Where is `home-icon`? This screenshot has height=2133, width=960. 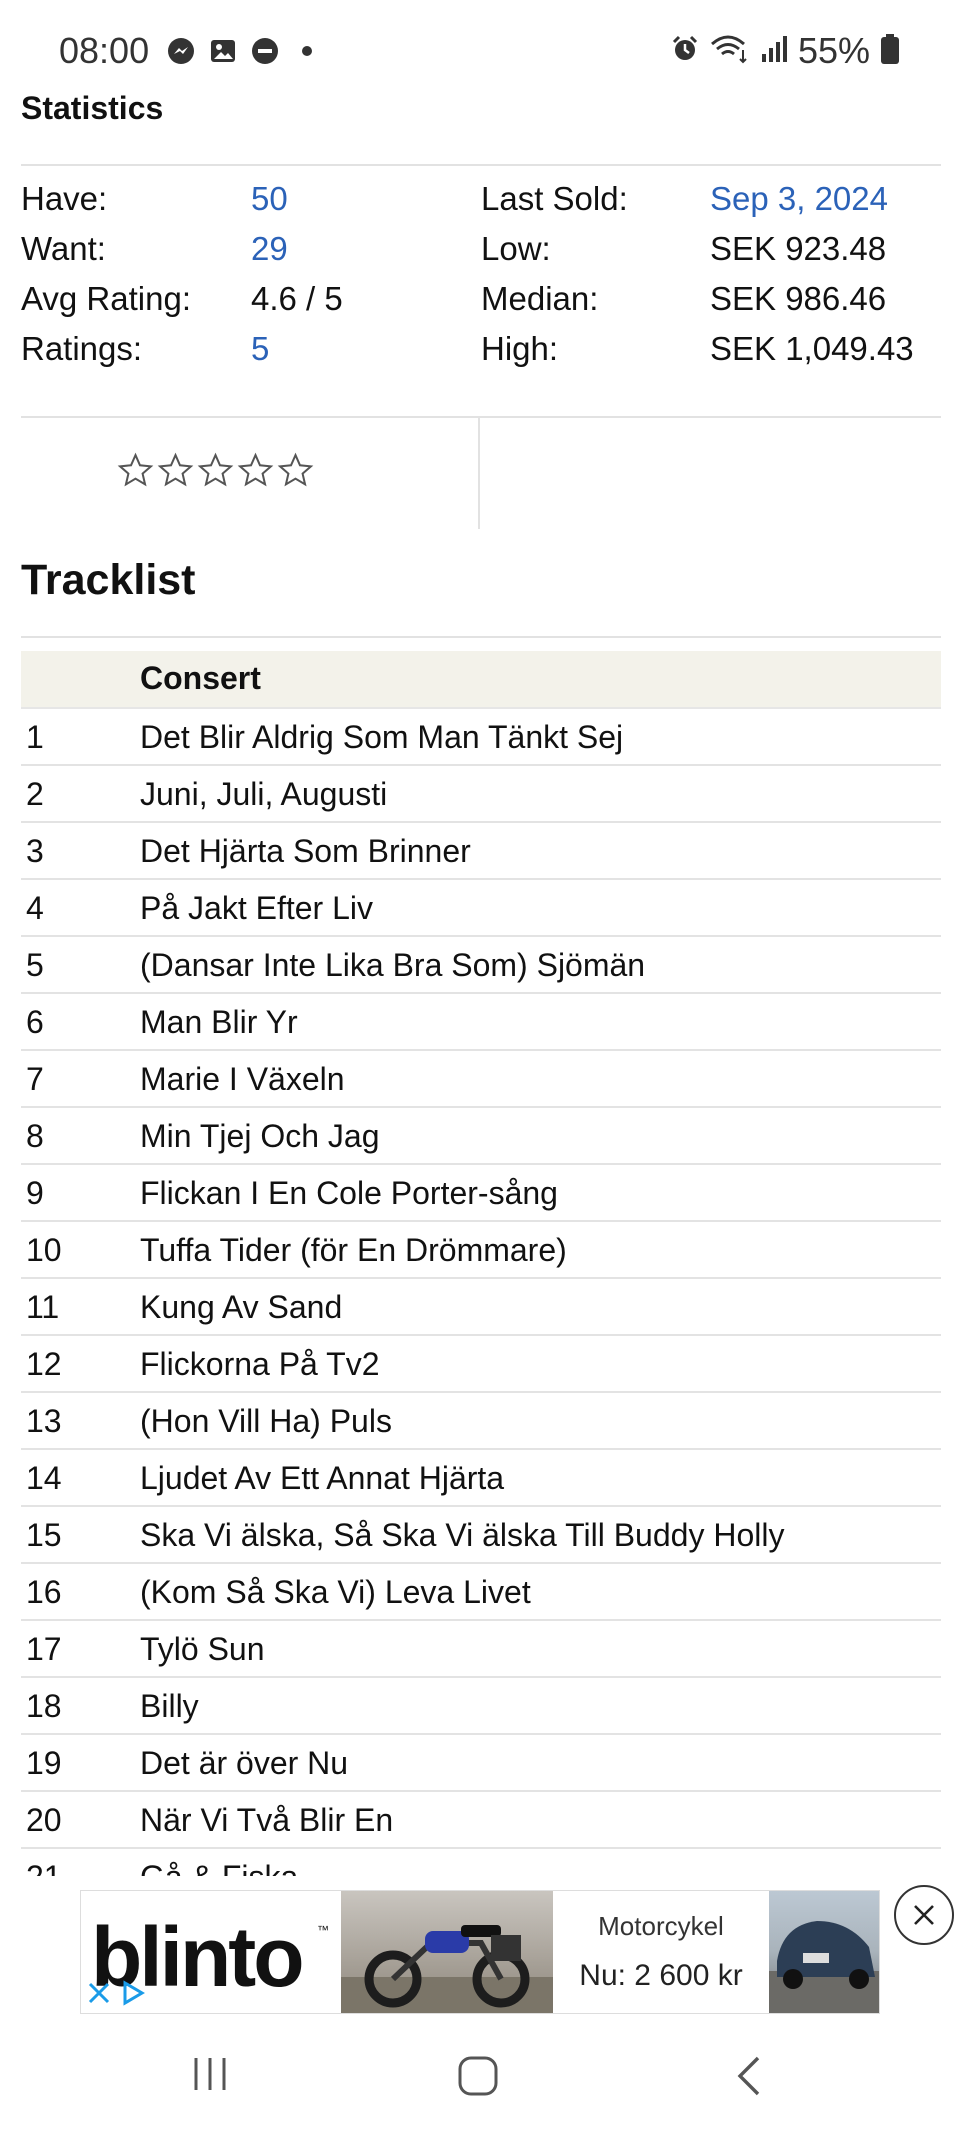
home-icon is located at coordinates (478, 2076).